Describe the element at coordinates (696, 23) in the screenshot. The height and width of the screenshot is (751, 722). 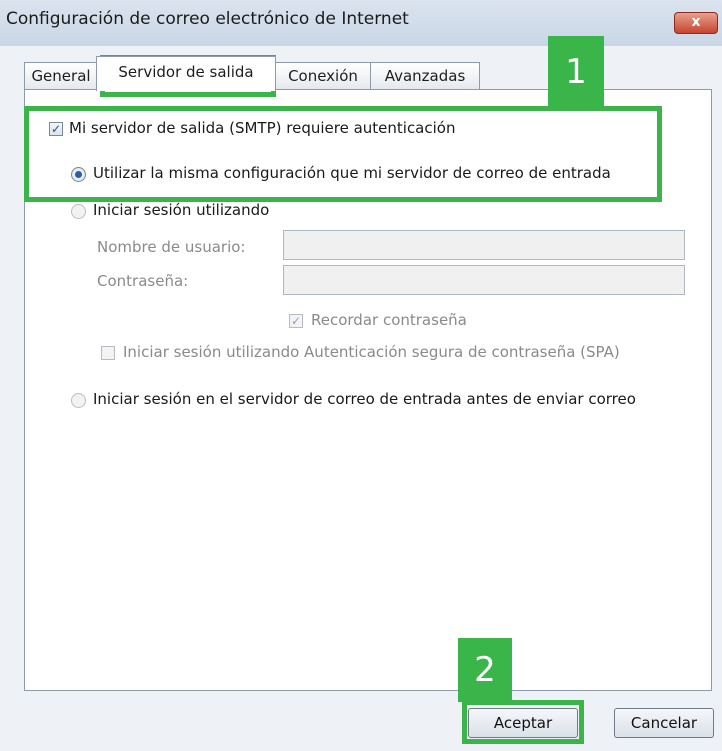
I see `close-button: x` at that location.